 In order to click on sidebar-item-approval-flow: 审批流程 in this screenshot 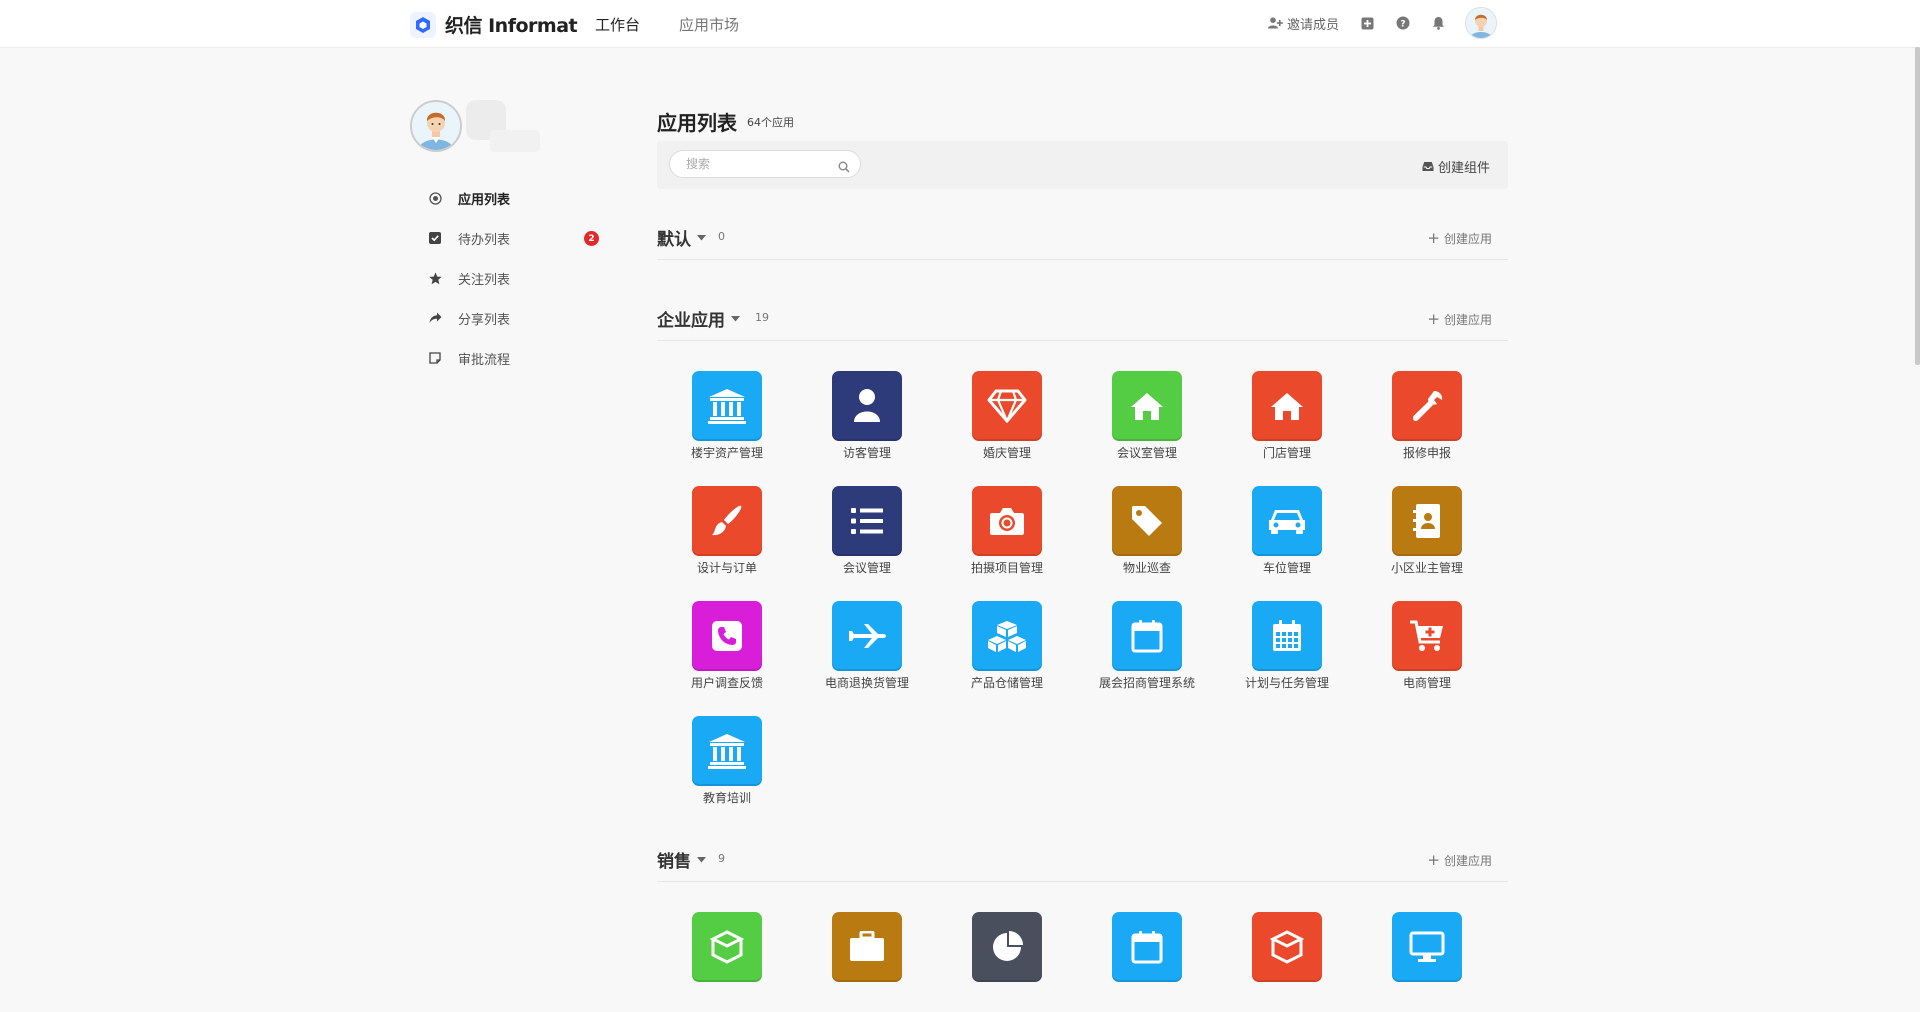, I will do `click(469, 358)`.